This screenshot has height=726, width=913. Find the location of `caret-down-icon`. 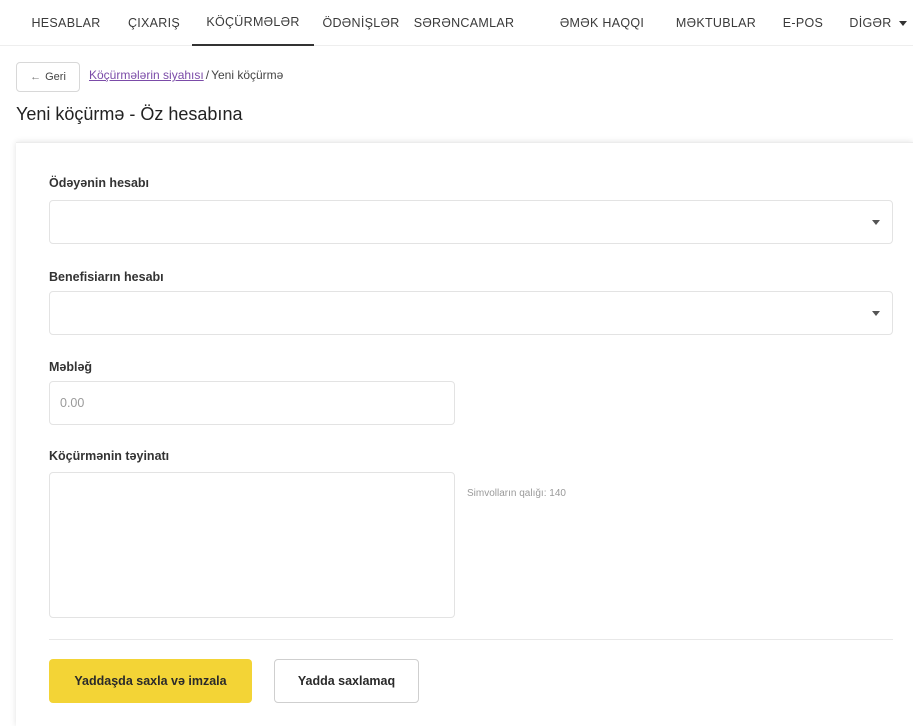

caret-down-icon is located at coordinates (902, 23).